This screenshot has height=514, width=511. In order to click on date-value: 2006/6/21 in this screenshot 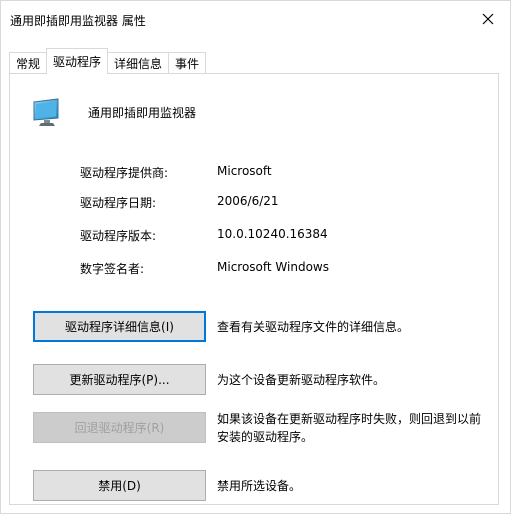, I will do `click(248, 201)`.